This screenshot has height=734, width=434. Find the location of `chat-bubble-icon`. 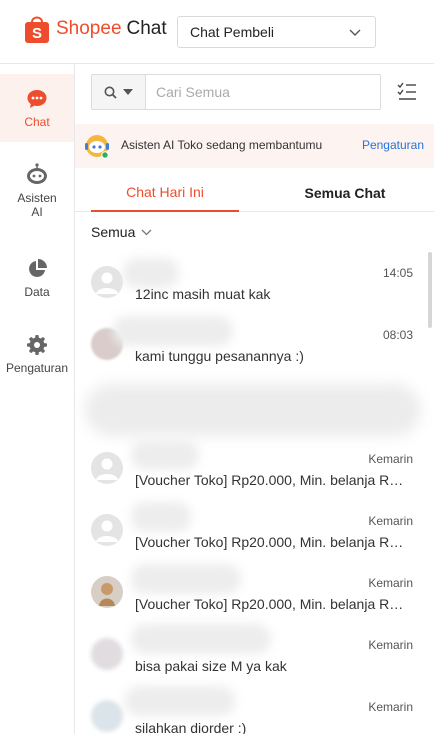

chat-bubble-icon is located at coordinates (37, 99).